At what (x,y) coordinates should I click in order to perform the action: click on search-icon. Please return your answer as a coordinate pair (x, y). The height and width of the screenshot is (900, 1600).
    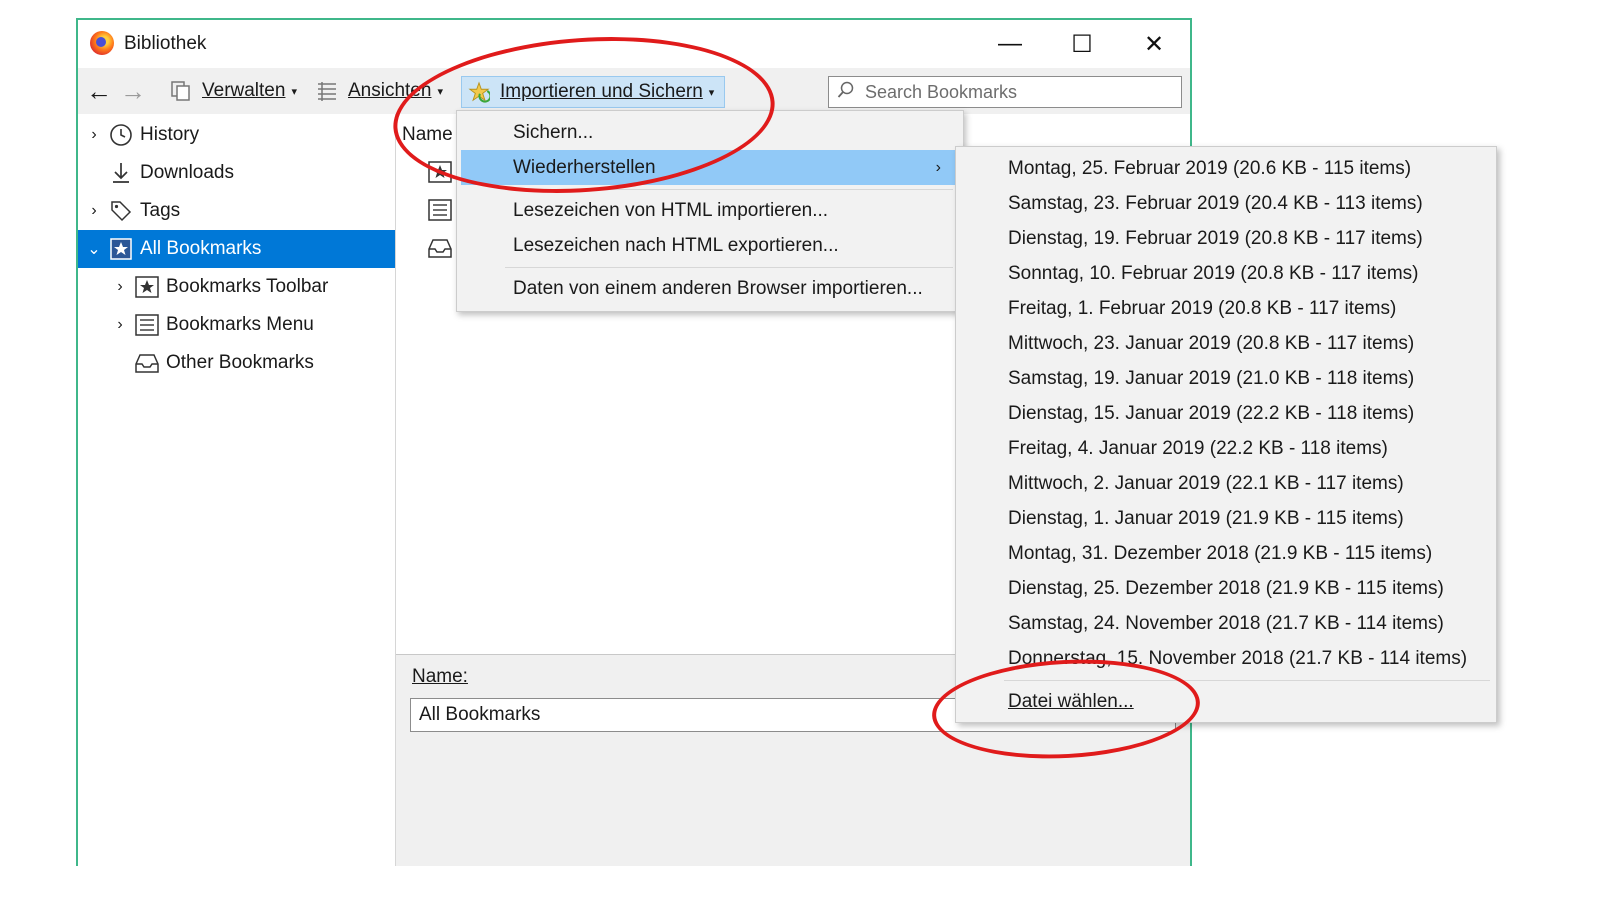
    Looking at the image, I should click on (846, 92).